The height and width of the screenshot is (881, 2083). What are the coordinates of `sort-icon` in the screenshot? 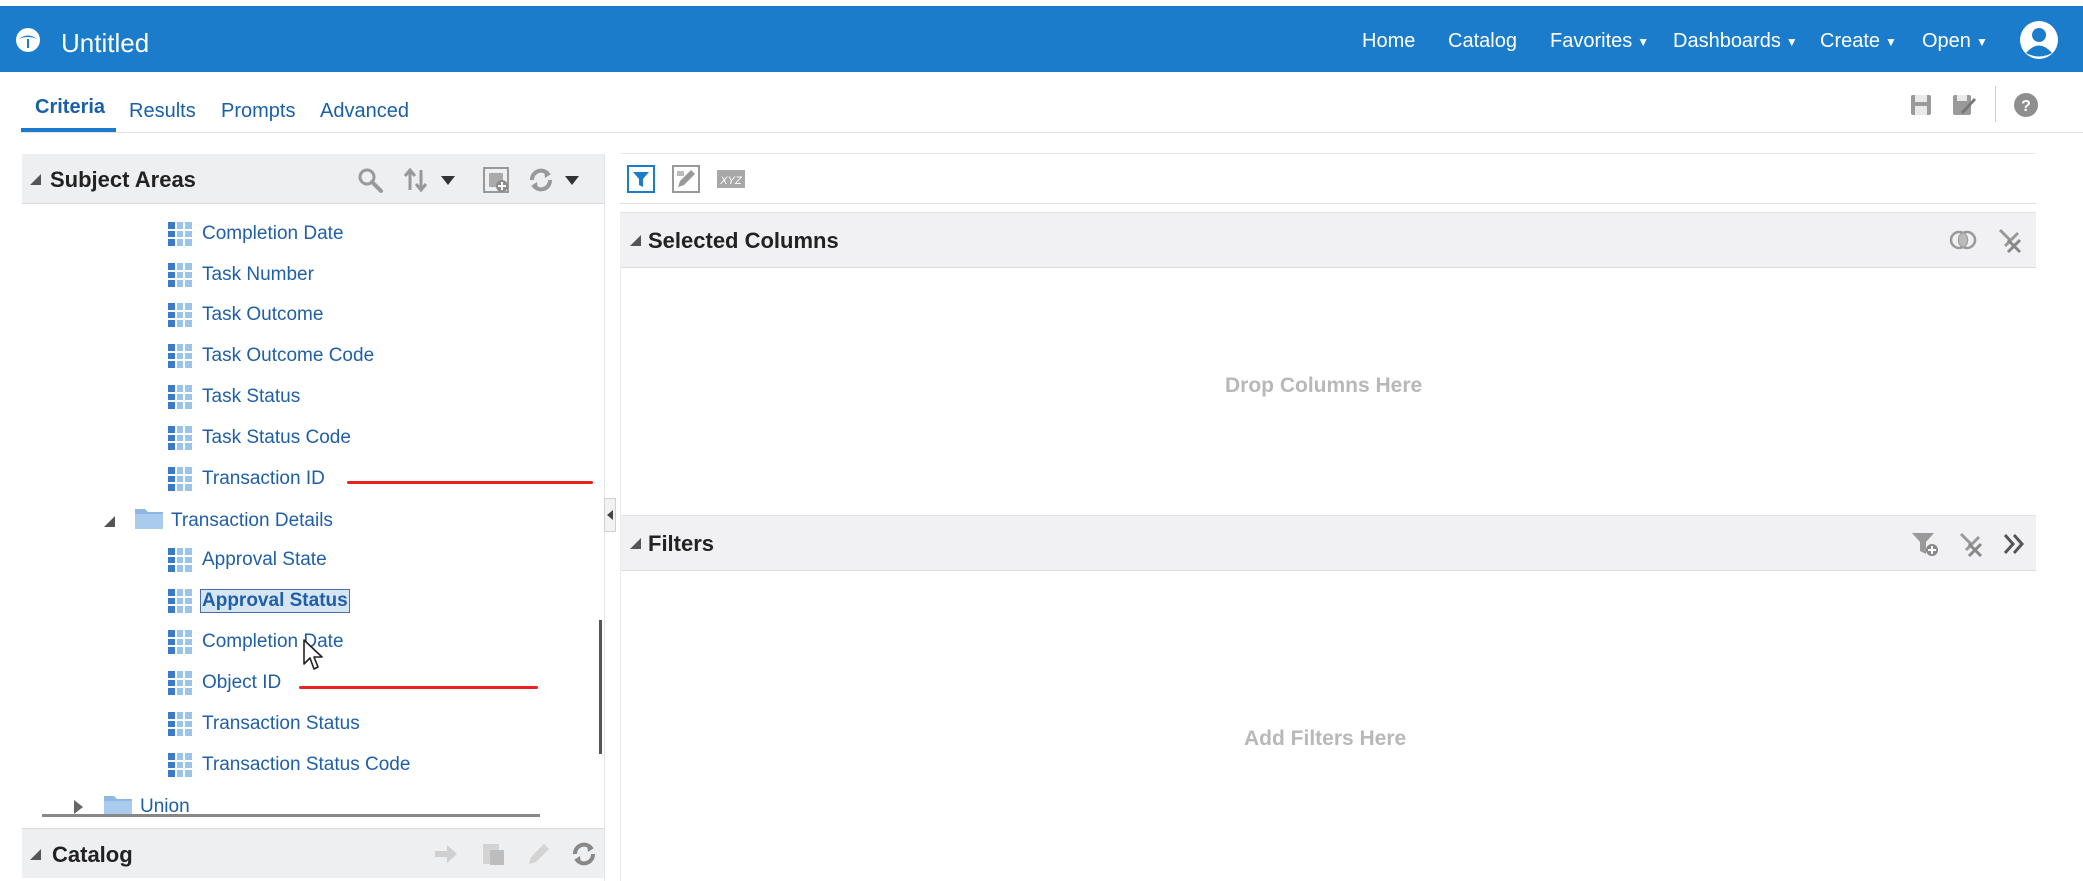 It's located at (416, 180).